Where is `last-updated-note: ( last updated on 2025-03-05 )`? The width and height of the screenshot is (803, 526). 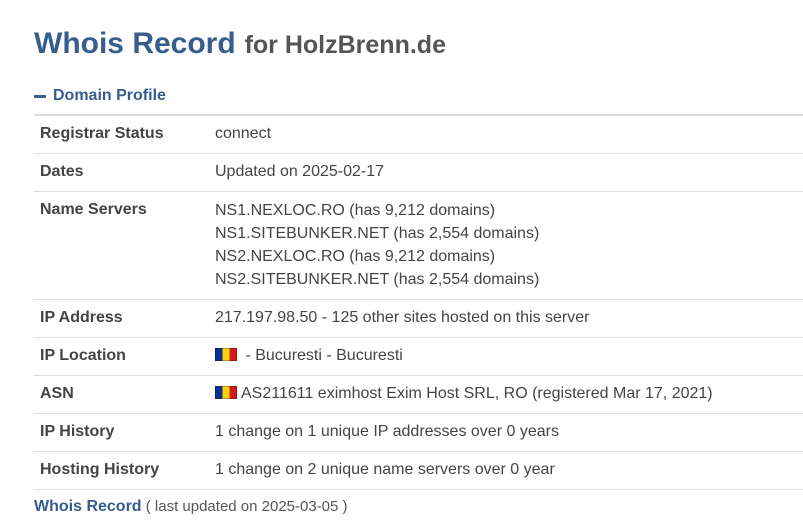 last-updated-note: ( last updated on 2025-03-05 ) is located at coordinates (244, 506).